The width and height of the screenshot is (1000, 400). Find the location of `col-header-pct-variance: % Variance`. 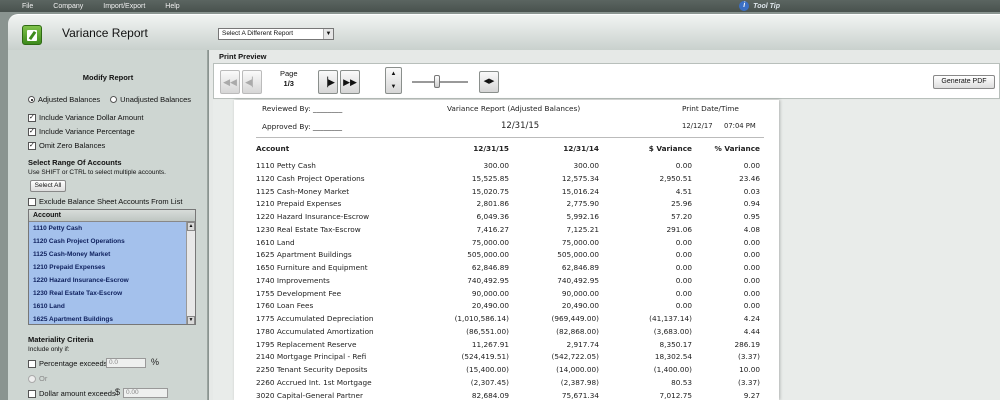

col-header-pct-variance: % Variance is located at coordinates (737, 148).